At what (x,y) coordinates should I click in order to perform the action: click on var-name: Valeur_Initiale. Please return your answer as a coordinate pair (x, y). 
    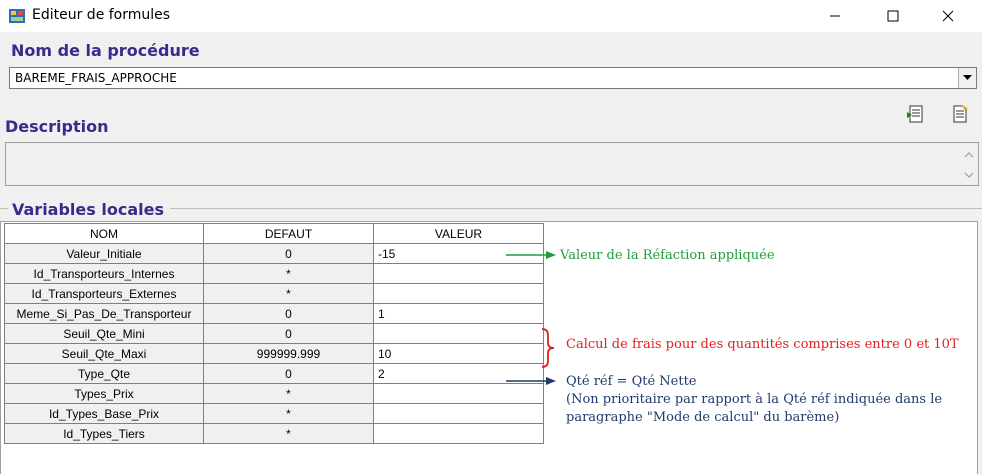
    Looking at the image, I should click on (104, 253).